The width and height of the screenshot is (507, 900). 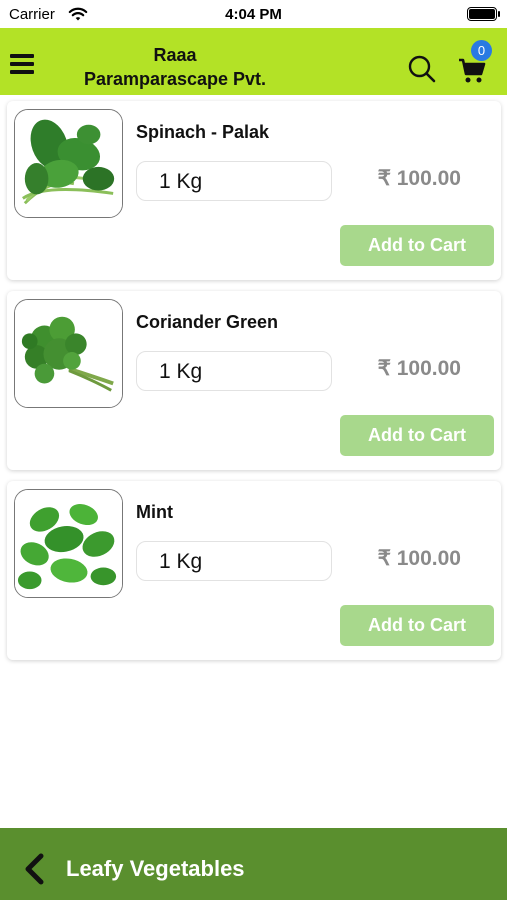 I want to click on page-title: Raaa Paramparascape Pvt., so click(x=175, y=67).